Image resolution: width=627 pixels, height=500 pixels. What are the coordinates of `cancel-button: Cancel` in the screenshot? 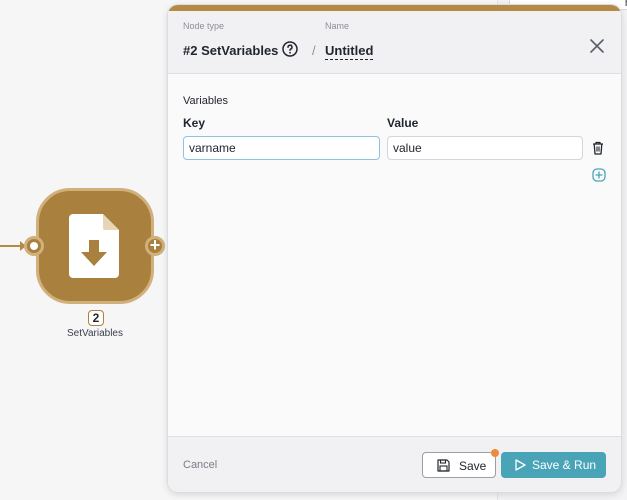 It's located at (200, 465).